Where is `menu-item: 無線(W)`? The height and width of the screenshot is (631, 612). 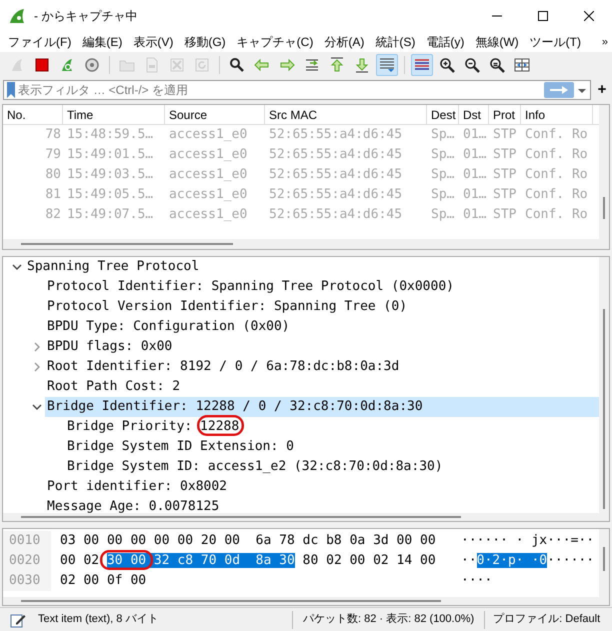 menu-item: 無線(W) is located at coordinates (497, 42).